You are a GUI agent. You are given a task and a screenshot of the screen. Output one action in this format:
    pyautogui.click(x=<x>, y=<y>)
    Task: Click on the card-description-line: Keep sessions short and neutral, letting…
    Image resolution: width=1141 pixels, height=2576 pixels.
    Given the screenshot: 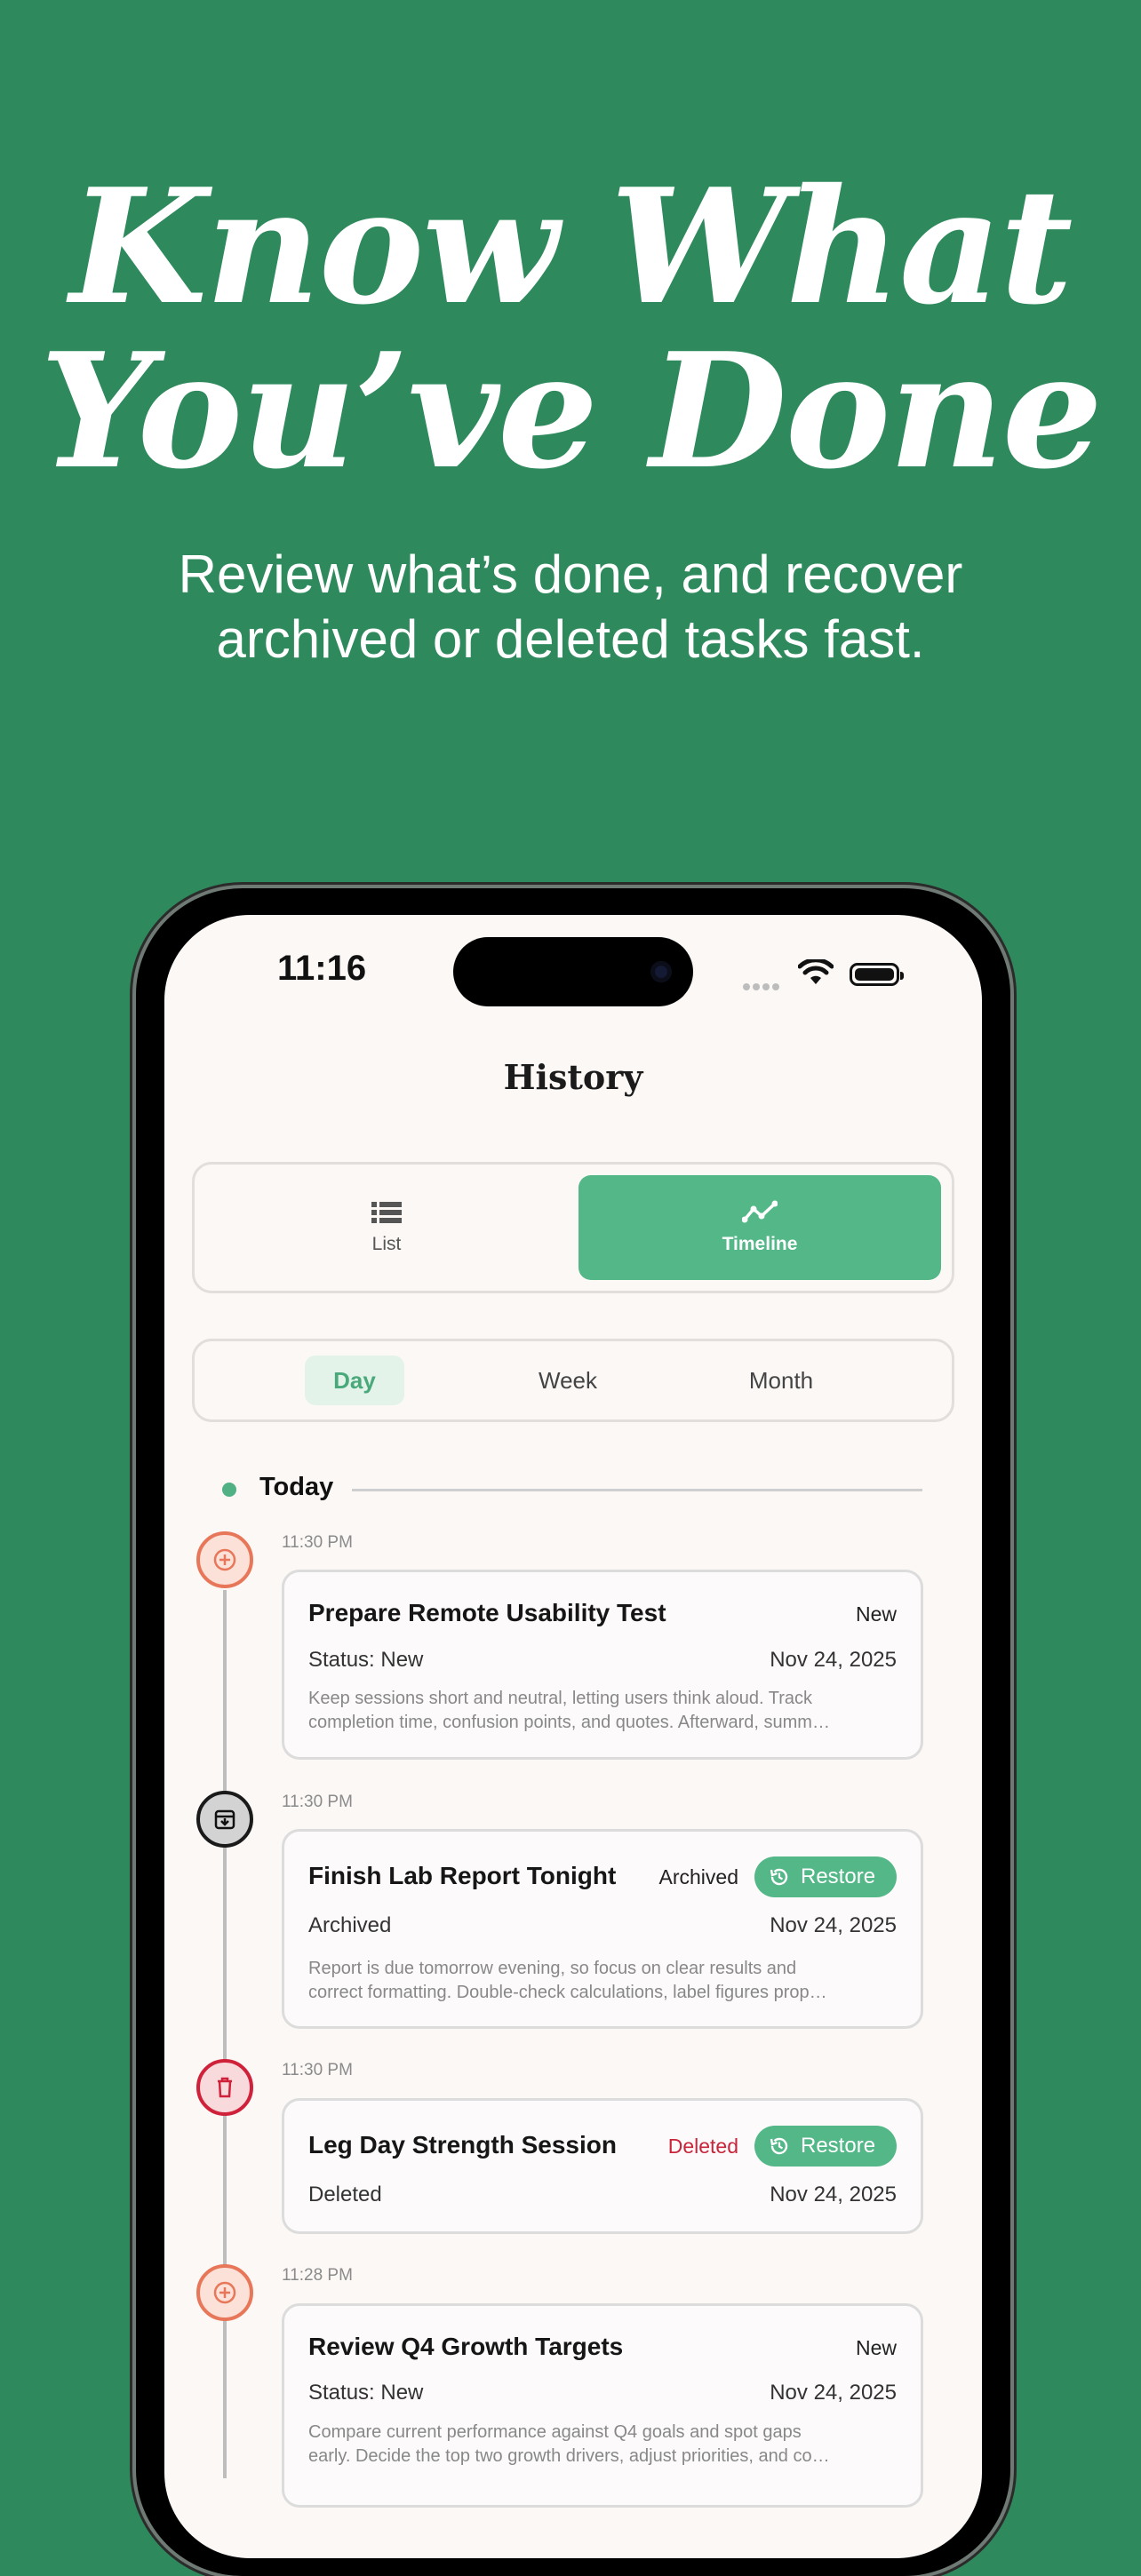 What is the action you would take?
    pyautogui.click(x=560, y=1698)
    